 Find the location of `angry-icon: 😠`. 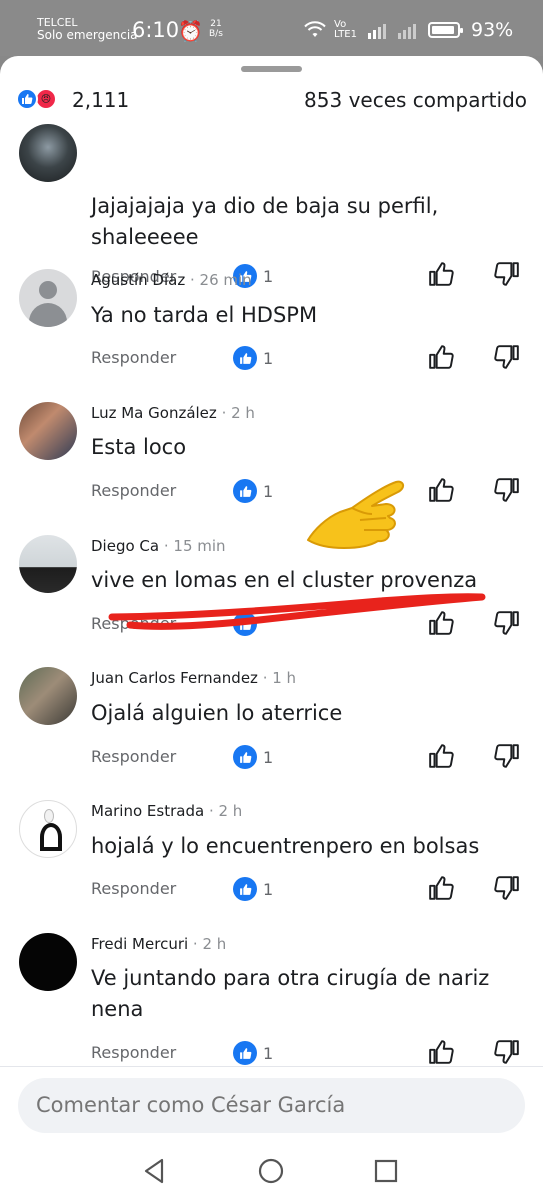

angry-icon: 😠 is located at coordinates (46, 99).